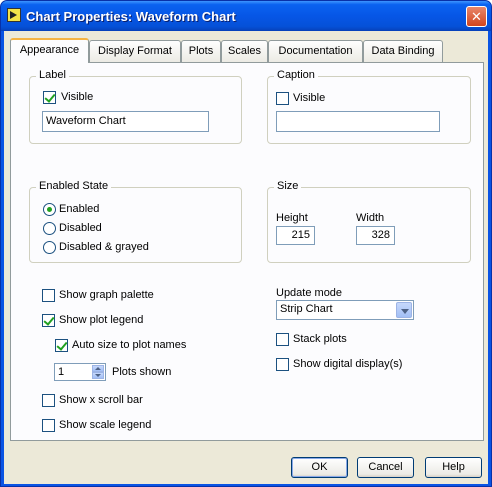  What do you see at coordinates (61, 345) in the screenshot?
I see `auto-size-checkbox` at bounding box center [61, 345].